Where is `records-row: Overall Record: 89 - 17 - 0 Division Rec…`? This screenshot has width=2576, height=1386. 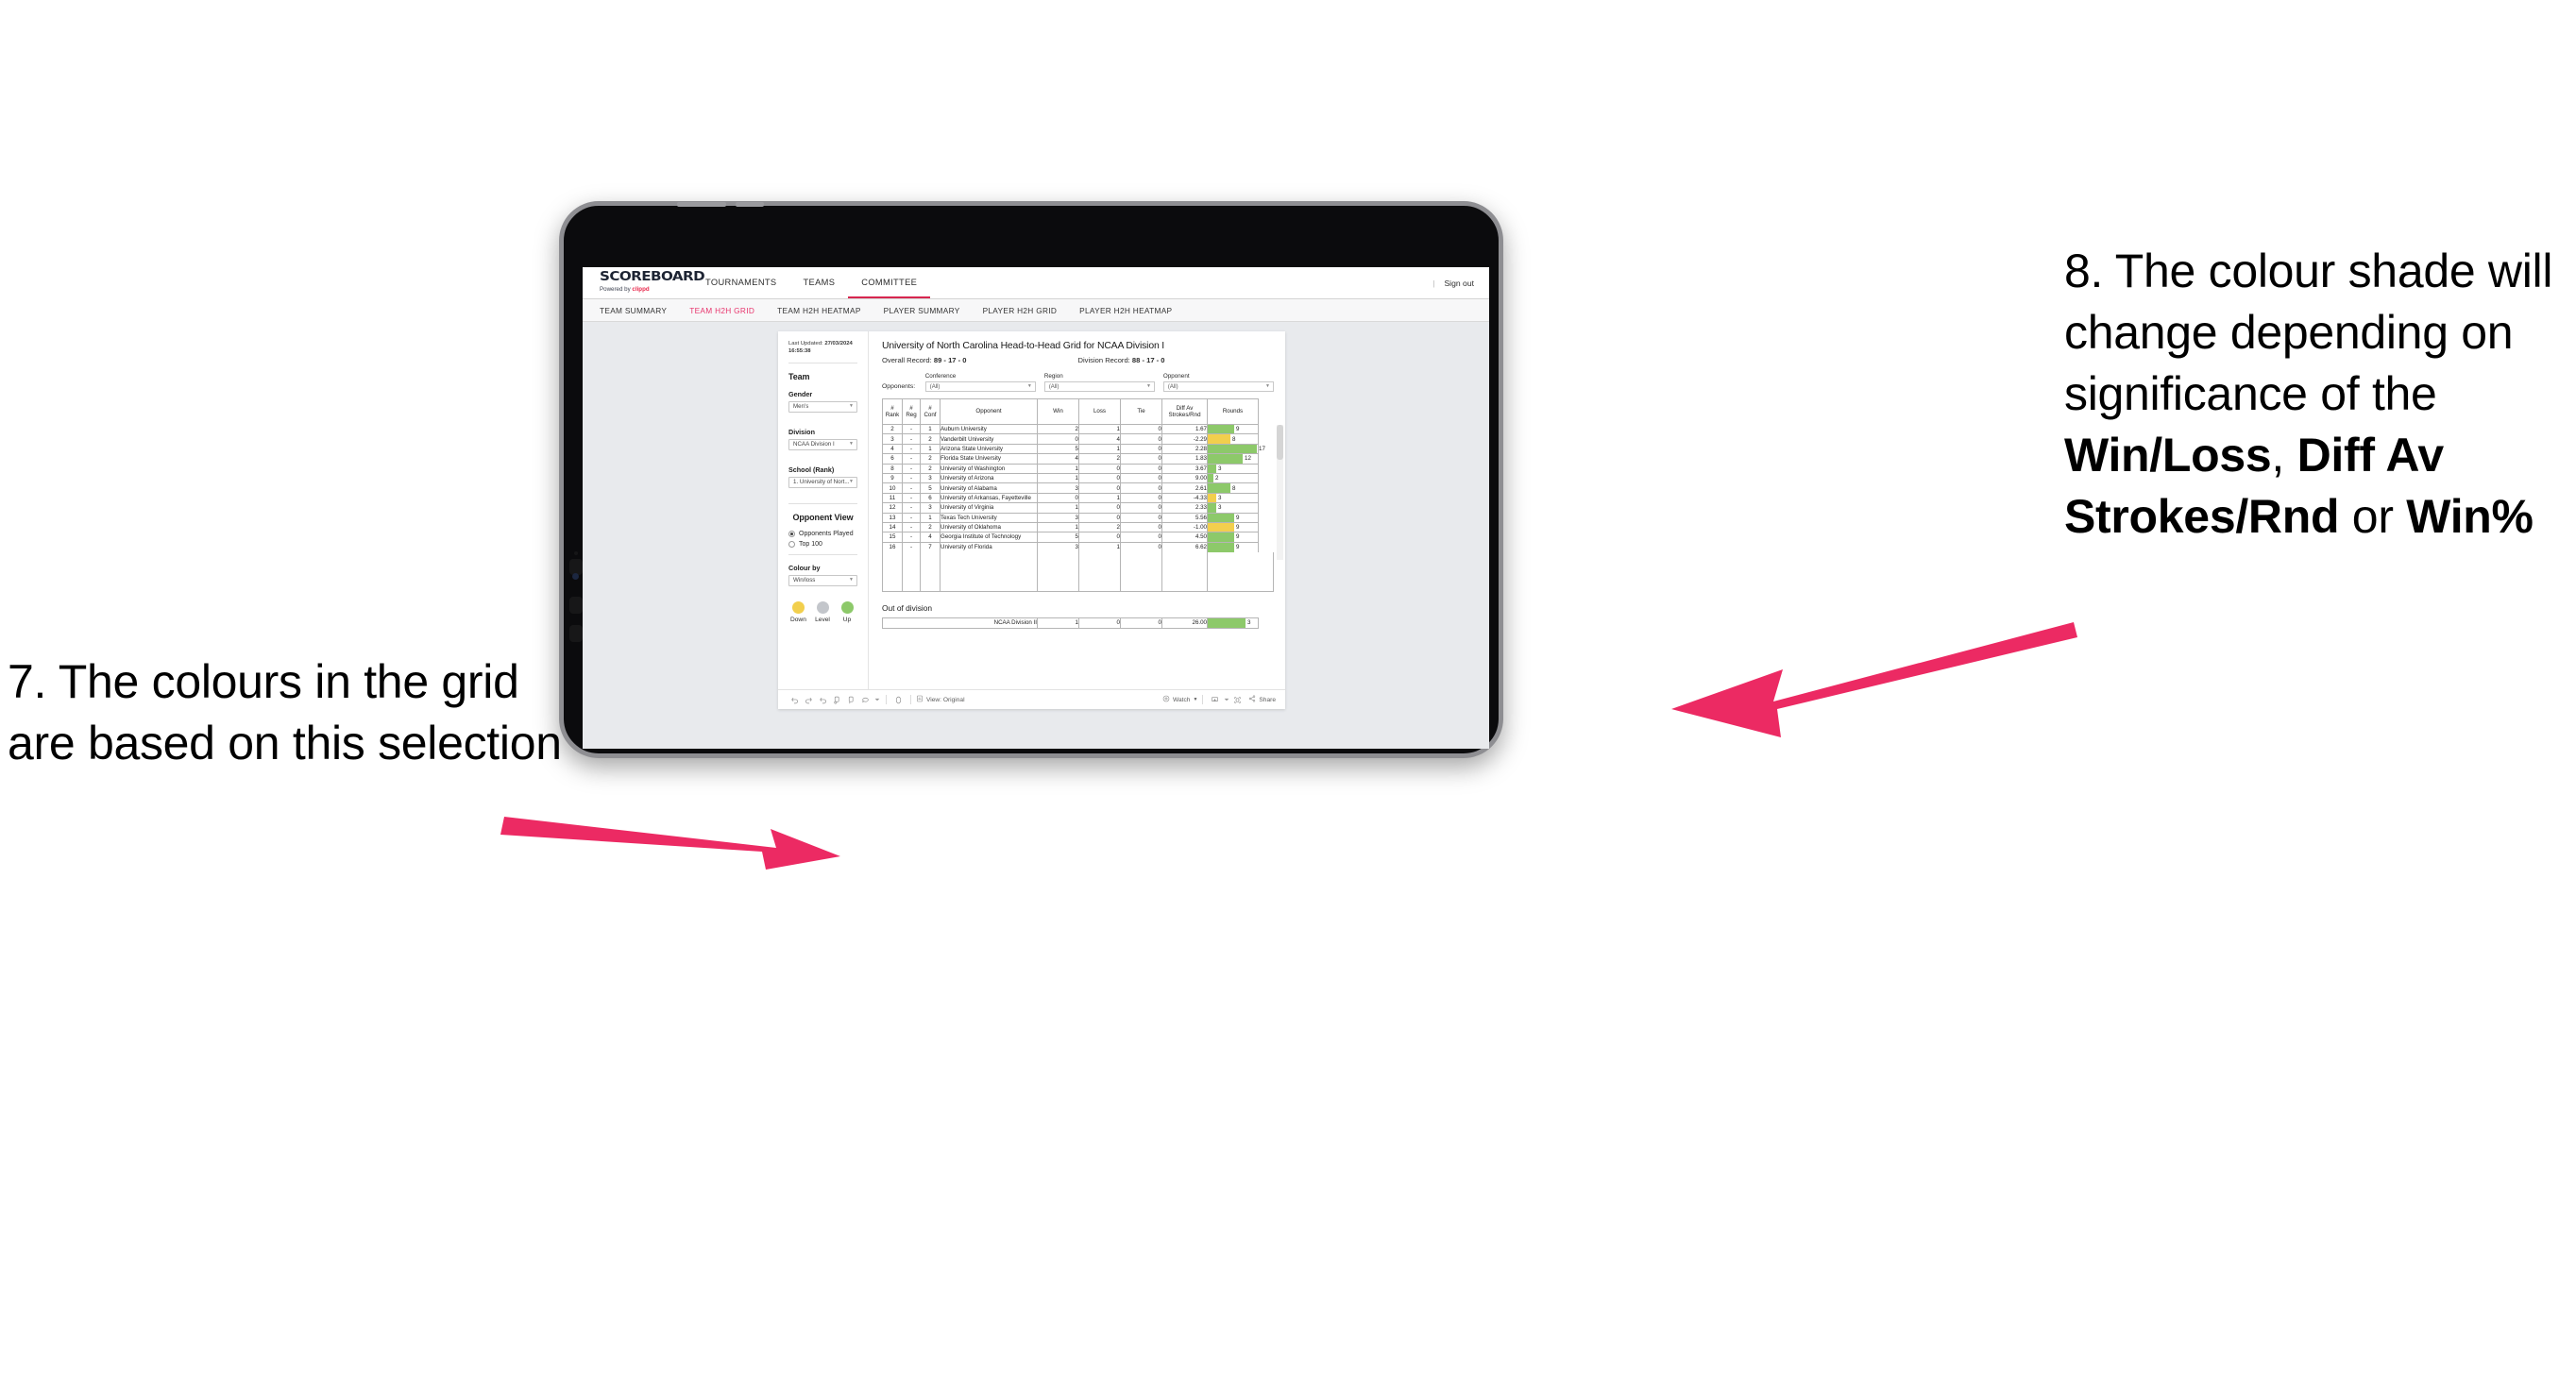 records-row: Overall Record: 89 - 17 - 0 Division Rec… is located at coordinates (1078, 360).